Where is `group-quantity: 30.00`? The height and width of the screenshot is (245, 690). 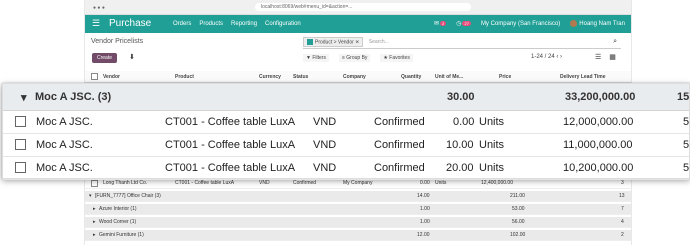
group-quantity: 30.00 is located at coordinates (461, 97).